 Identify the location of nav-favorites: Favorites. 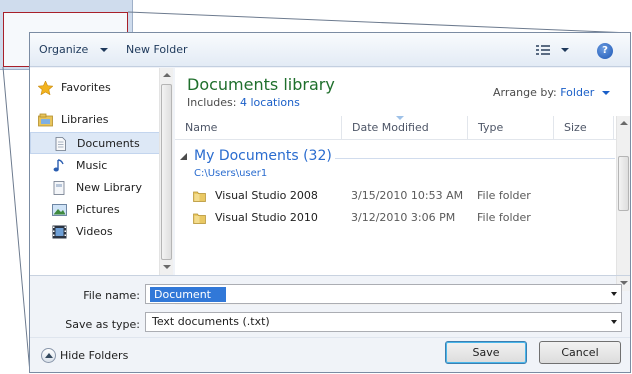
(95, 88).